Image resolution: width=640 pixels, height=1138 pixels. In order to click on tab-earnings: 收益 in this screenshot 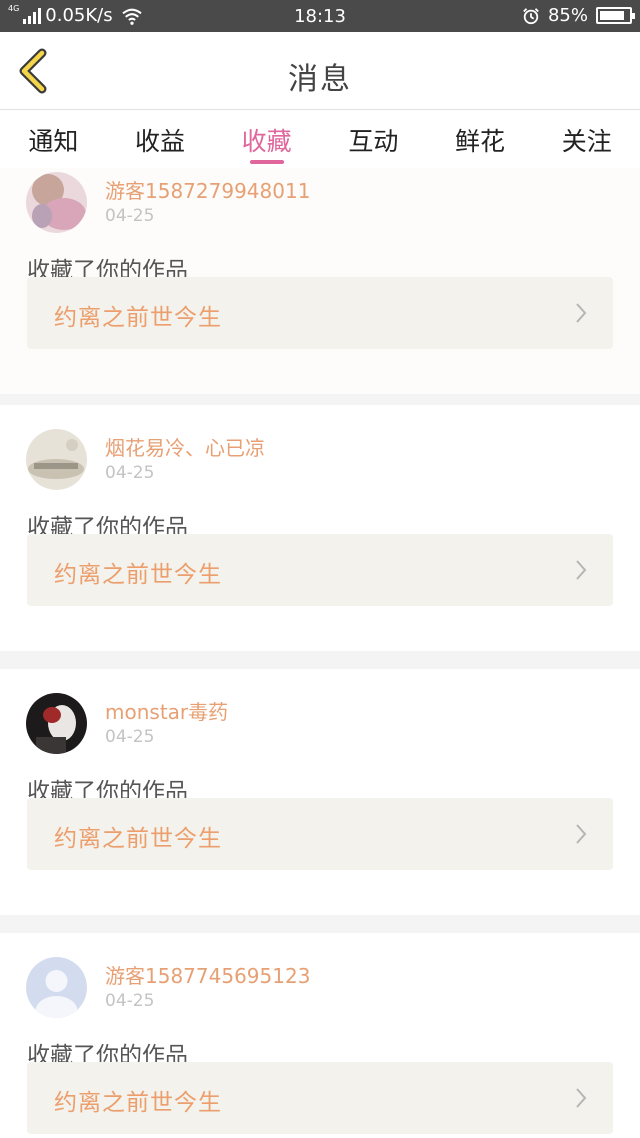, I will do `click(160, 139)`.